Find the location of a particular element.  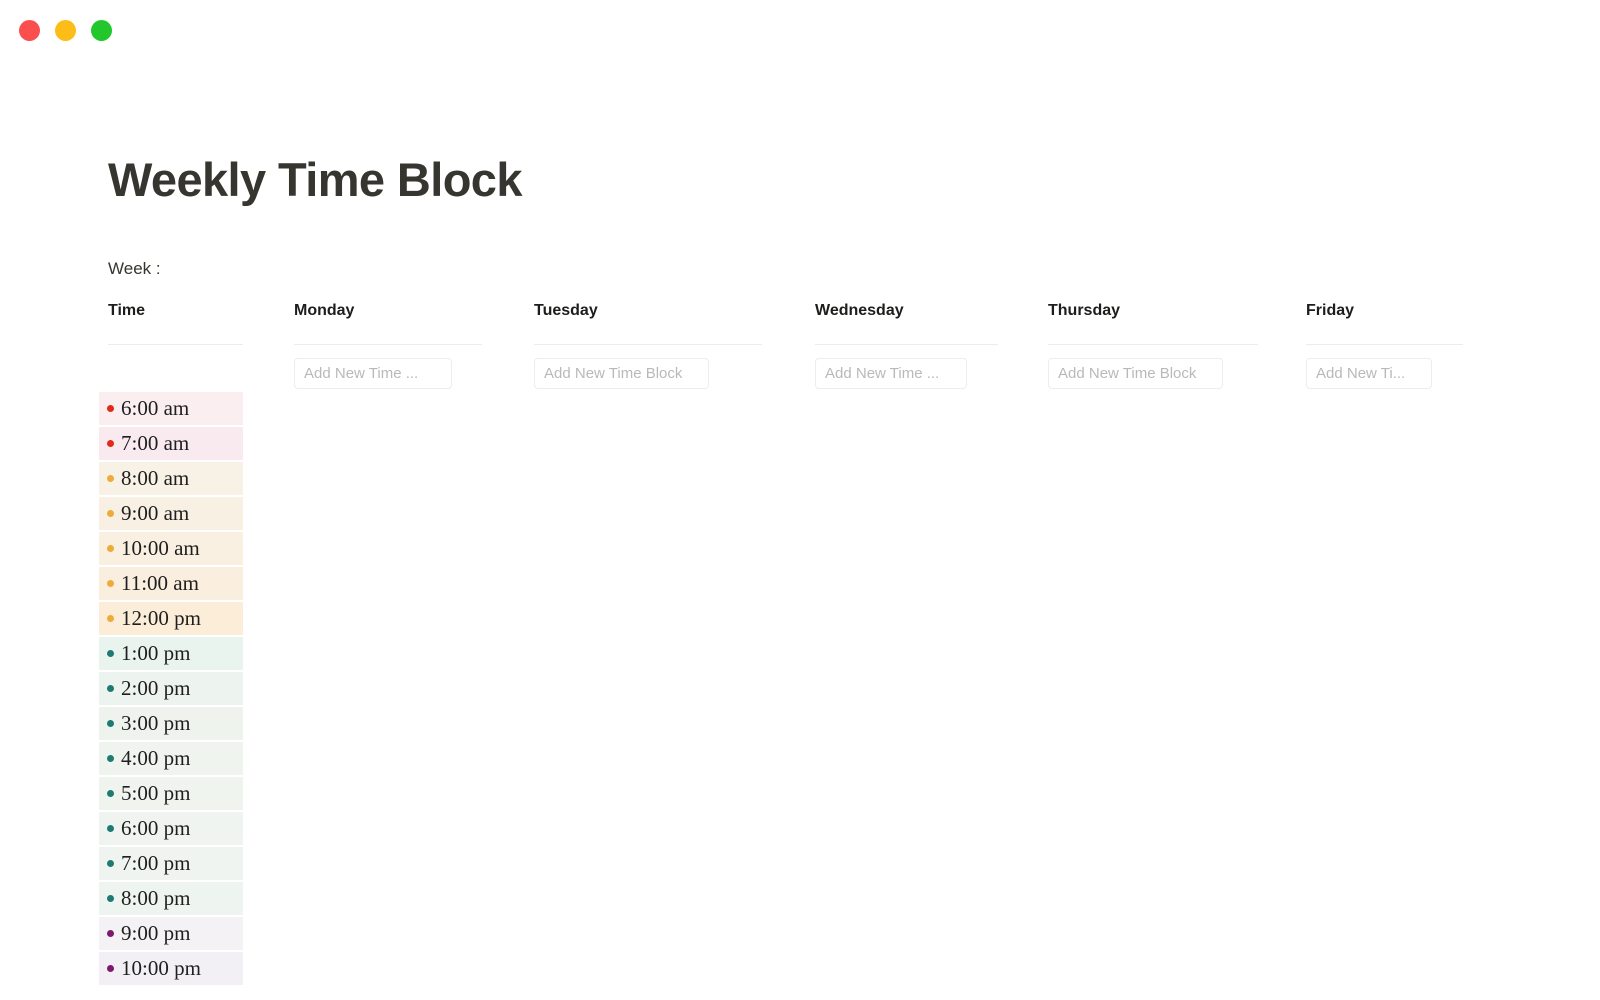

time-row: 1:00 pm is located at coordinates (171, 653).